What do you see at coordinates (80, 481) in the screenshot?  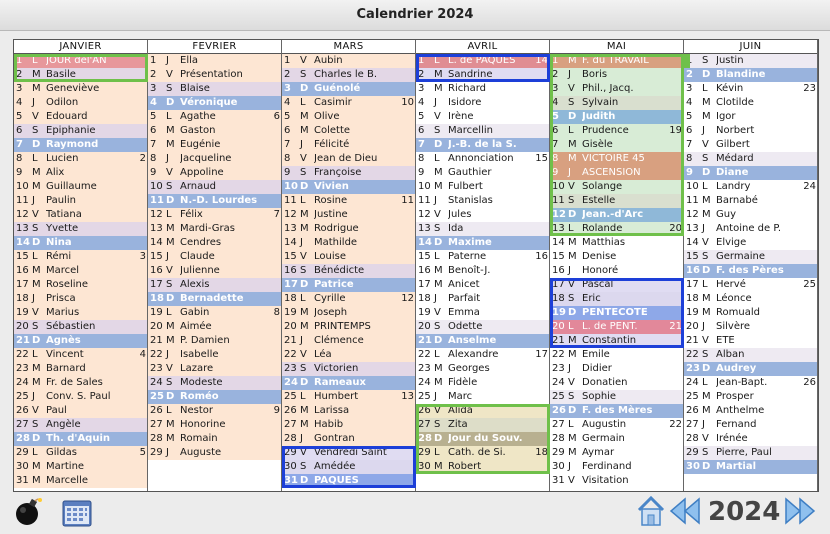 I see `day-row: 31 M Marcelle` at bounding box center [80, 481].